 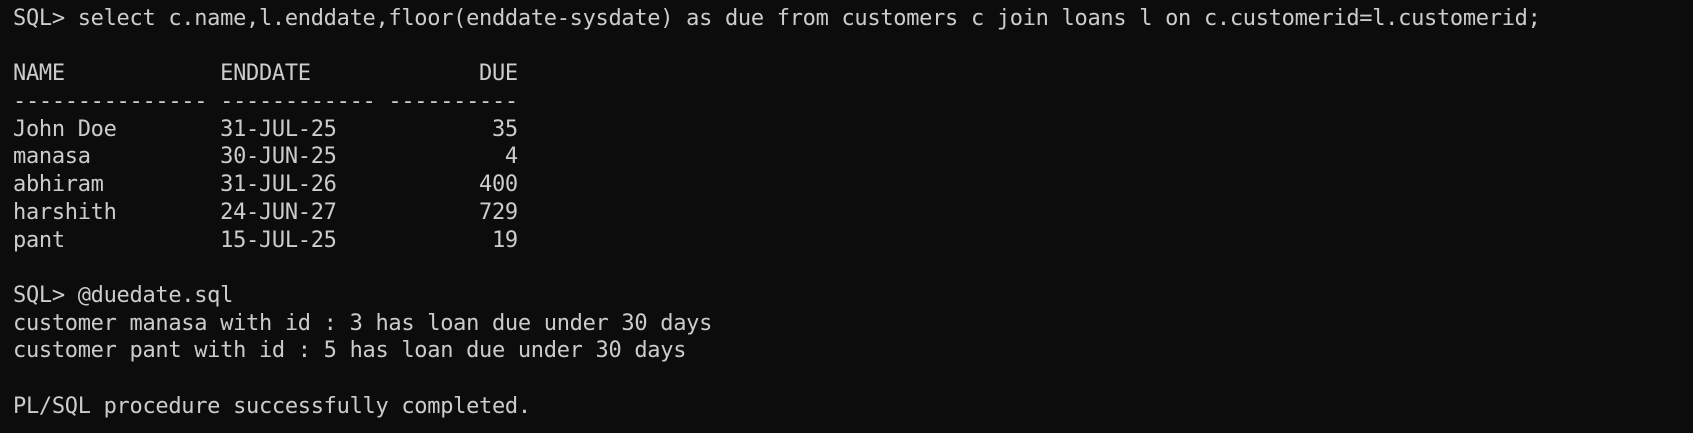 I want to click on result-row: harshith 24-JUN-27 729, so click(x=265, y=212).